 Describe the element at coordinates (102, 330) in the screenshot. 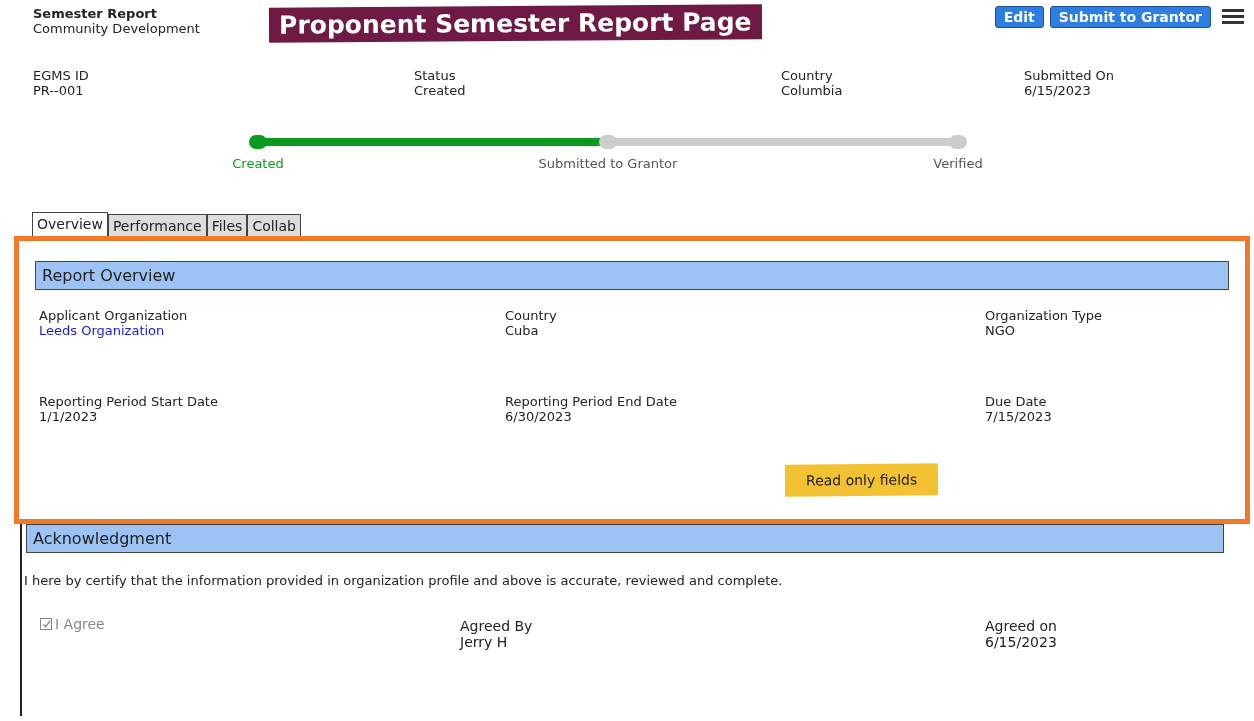

I see `organization-link: Leeds Organization` at that location.